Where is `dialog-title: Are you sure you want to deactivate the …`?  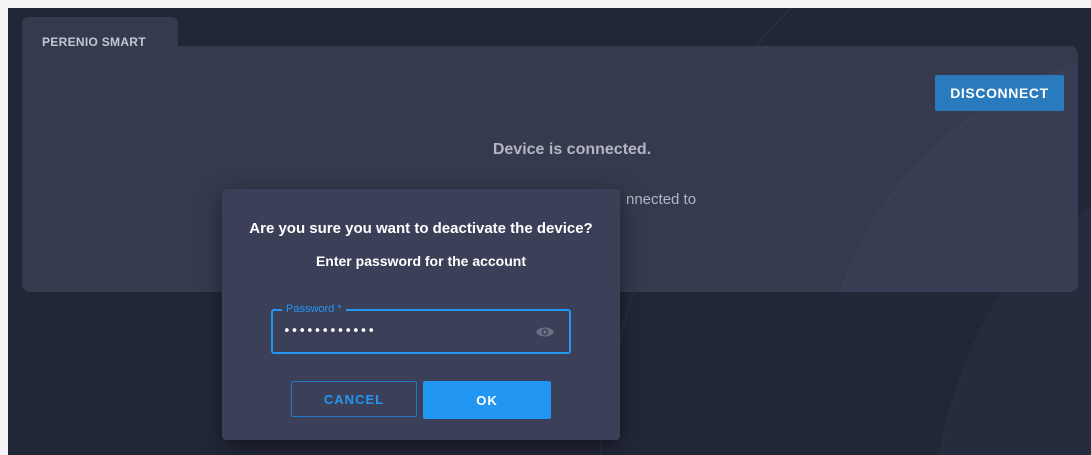 dialog-title: Are you sure you want to deactivate the … is located at coordinates (421, 228).